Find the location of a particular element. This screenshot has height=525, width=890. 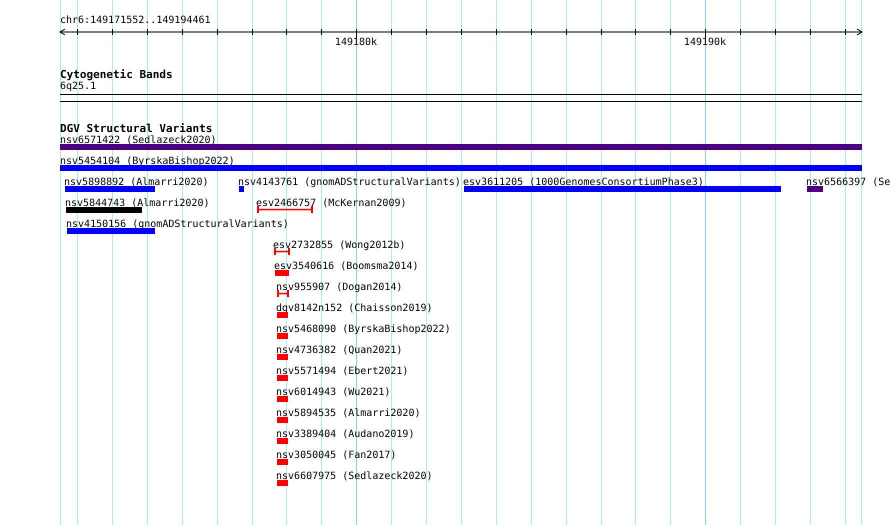

location-label: chr6:149171552..149194461 is located at coordinates (135, 21).